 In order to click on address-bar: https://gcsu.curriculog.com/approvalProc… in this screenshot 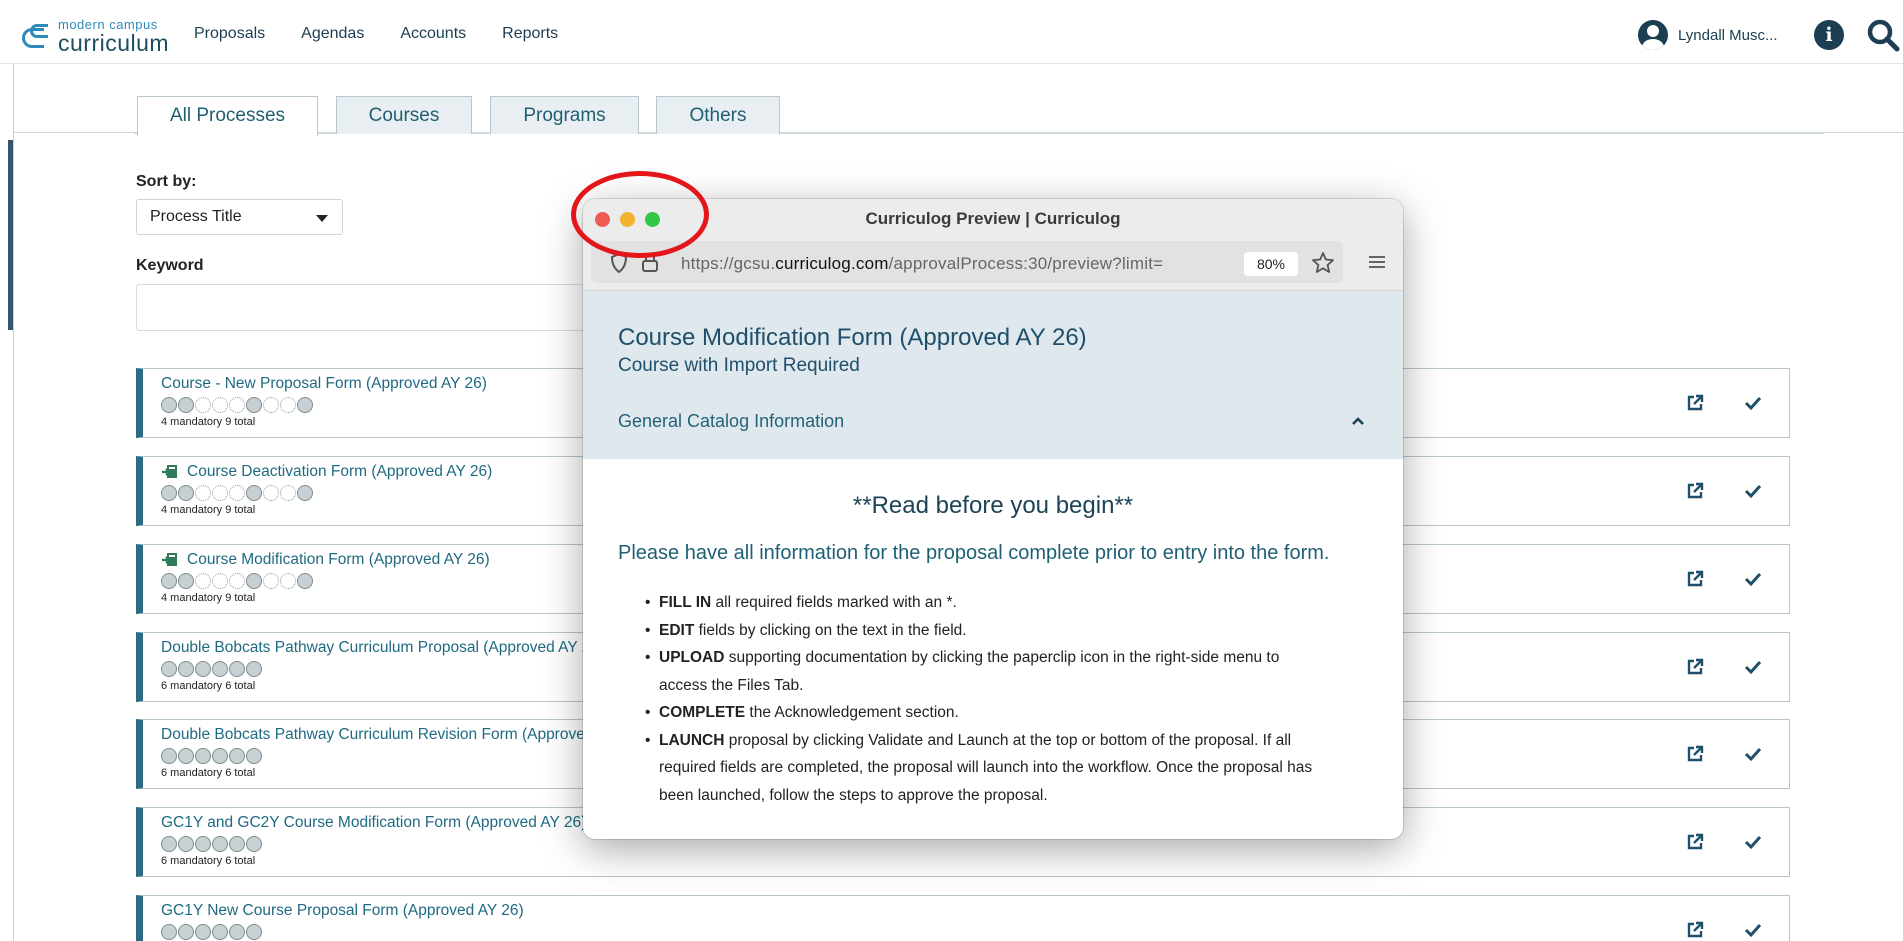, I will do `click(993, 264)`.